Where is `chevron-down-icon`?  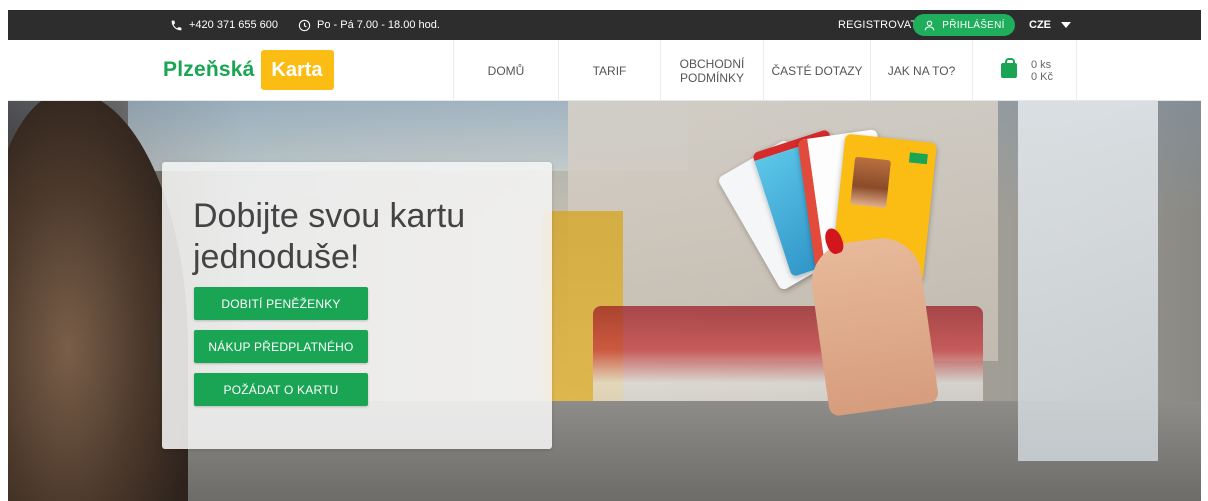 chevron-down-icon is located at coordinates (1066, 25).